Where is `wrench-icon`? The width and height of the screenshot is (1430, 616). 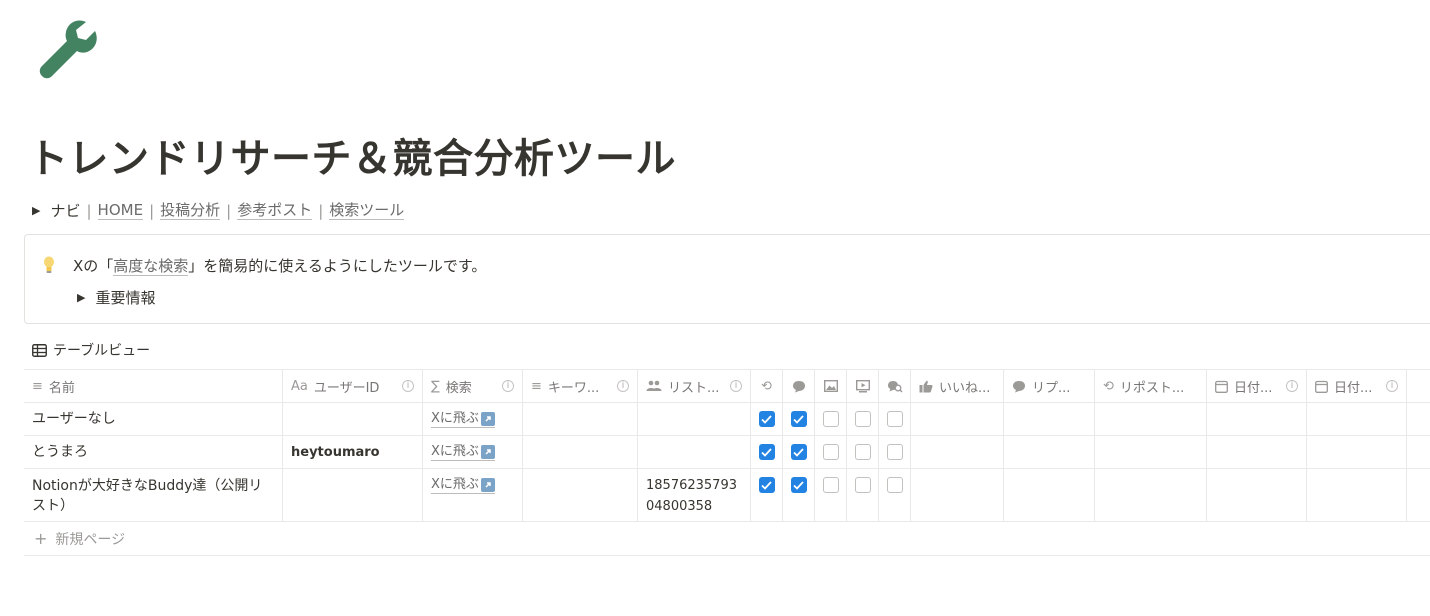 wrench-icon is located at coordinates (66, 48).